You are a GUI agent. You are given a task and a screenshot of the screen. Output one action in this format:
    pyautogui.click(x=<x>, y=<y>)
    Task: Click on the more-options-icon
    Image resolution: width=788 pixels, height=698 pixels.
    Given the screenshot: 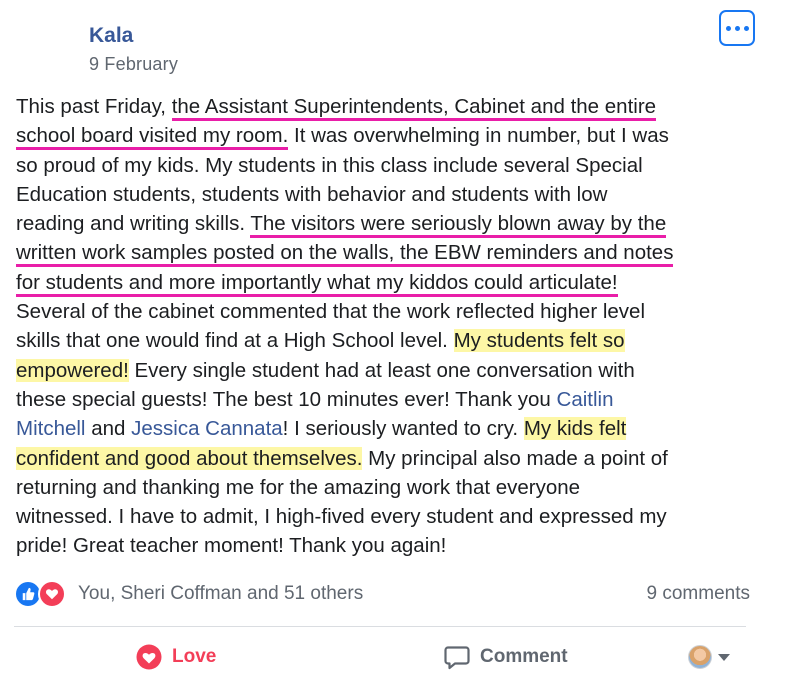 What is the action you would take?
    pyautogui.click(x=728, y=28)
    